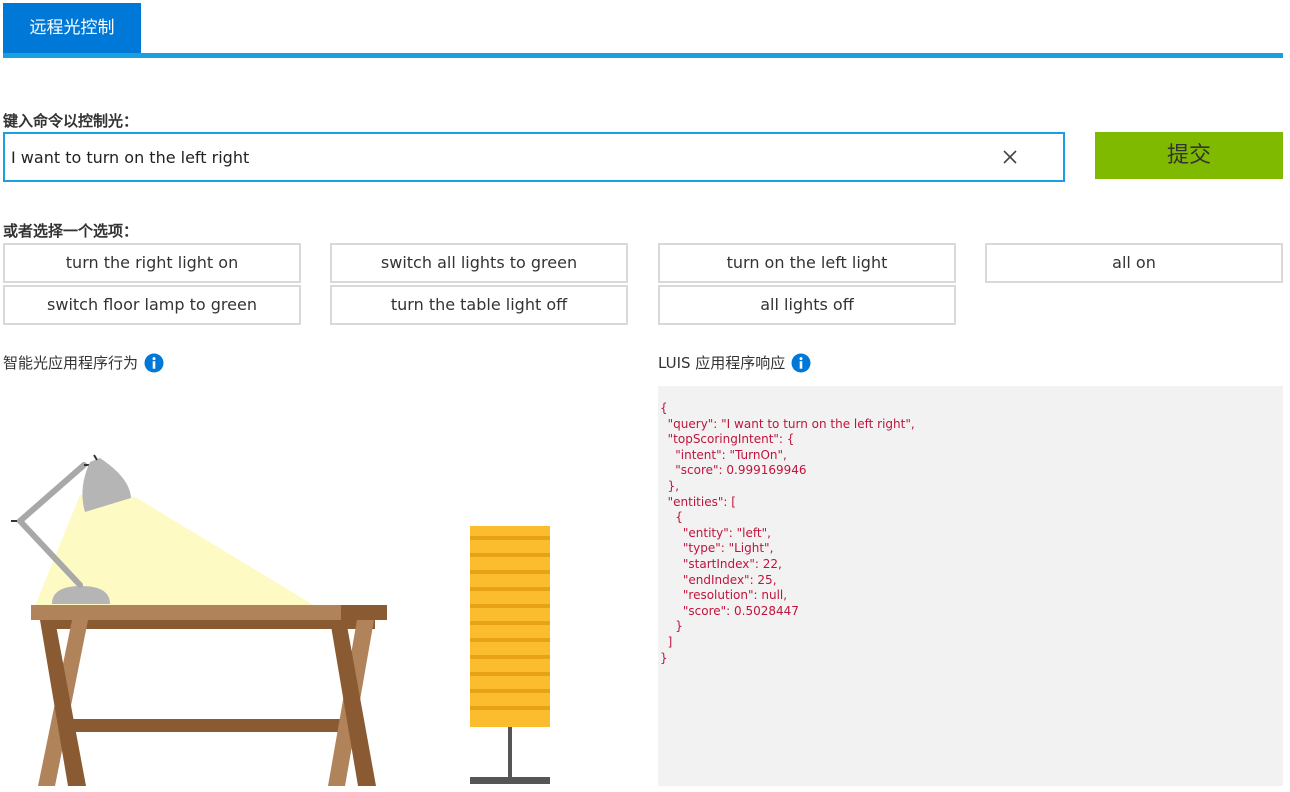  What do you see at coordinates (152, 305) in the screenshot?
I see `option-button: switch floor lamp to green` at bounding box center [152, 305].